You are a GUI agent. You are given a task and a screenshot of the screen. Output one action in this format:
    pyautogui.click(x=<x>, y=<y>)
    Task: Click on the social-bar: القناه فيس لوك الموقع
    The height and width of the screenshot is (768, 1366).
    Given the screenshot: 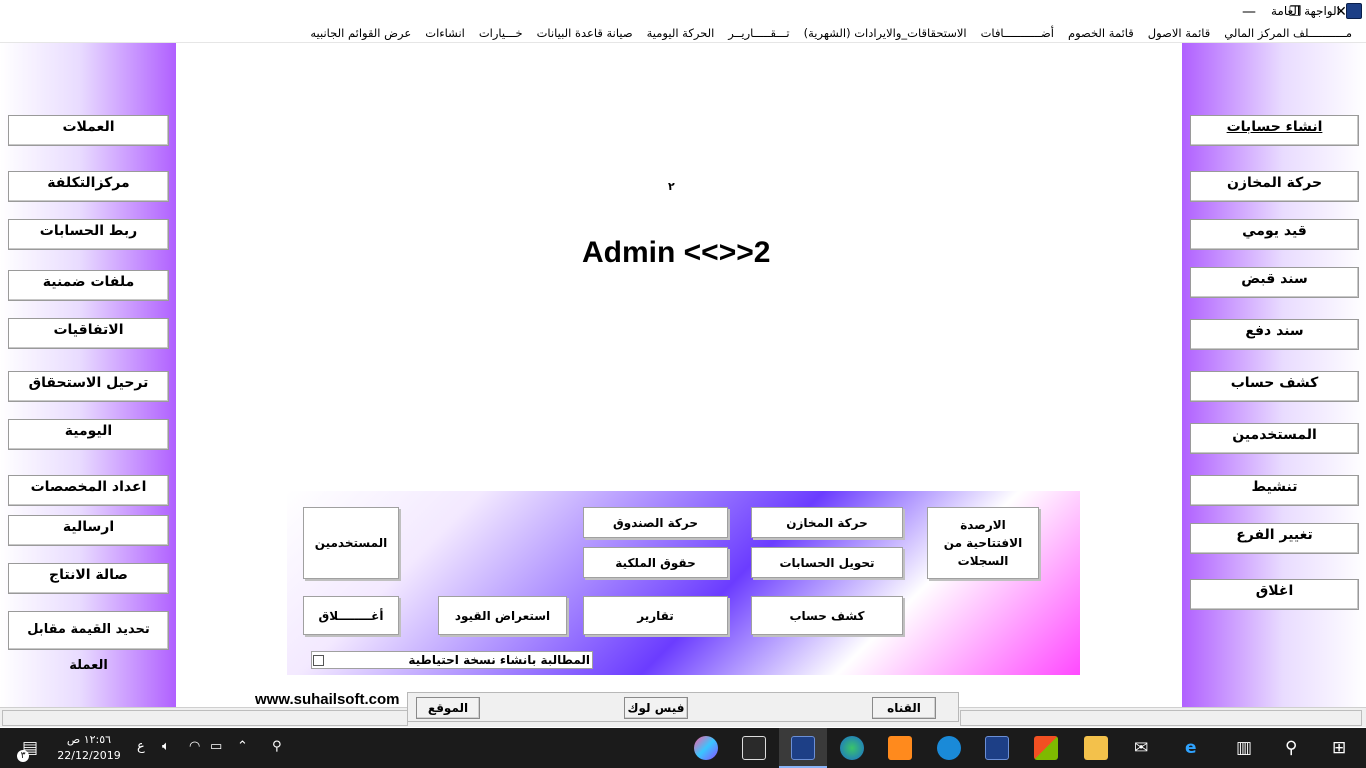 What is the action you would take?
    pyautogui.click(x=683, y=707)
    